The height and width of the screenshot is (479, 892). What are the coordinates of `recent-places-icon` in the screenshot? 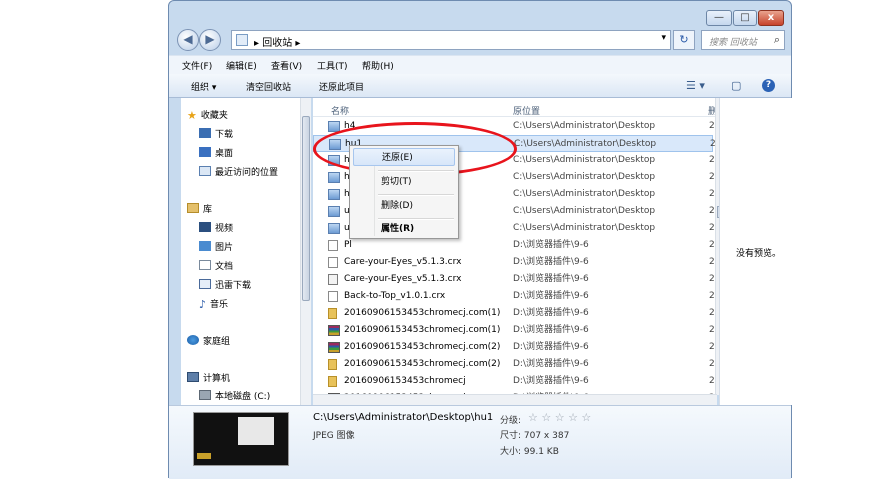 It's located at (205, 171).